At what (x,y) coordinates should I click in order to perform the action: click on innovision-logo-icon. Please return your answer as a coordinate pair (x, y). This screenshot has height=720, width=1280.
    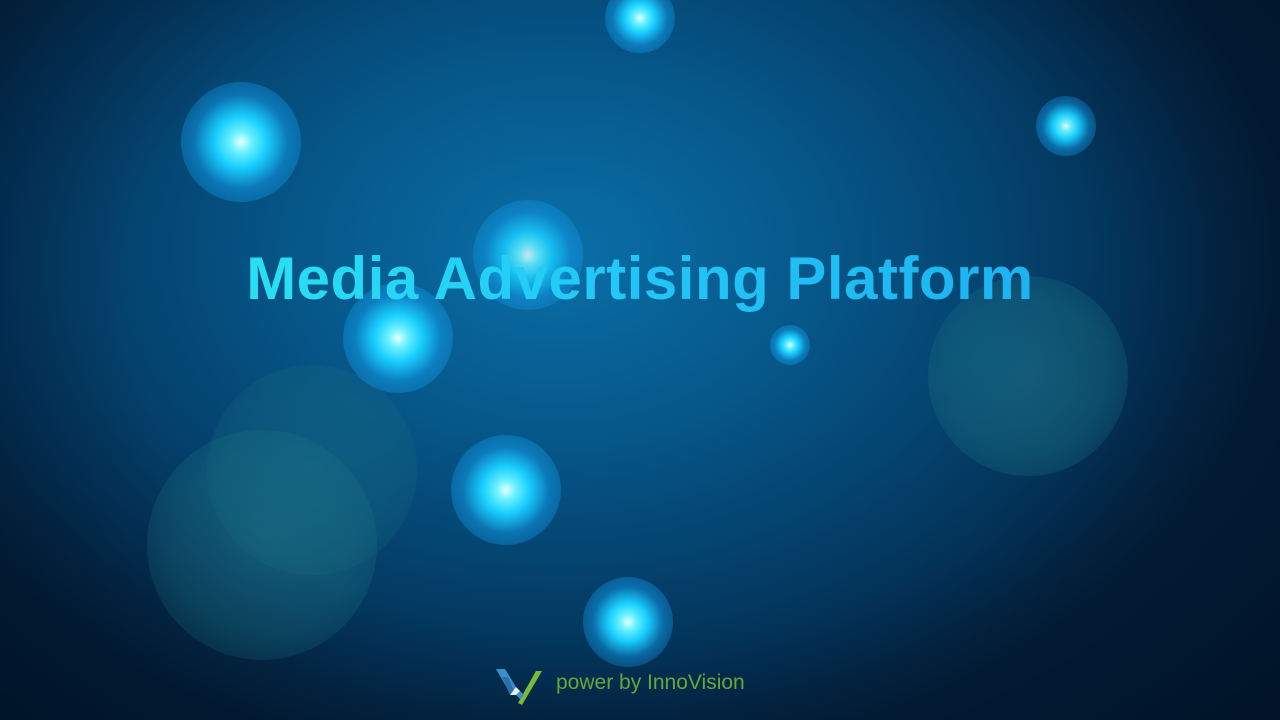
    Looking at the image, I should click on (519, 687).